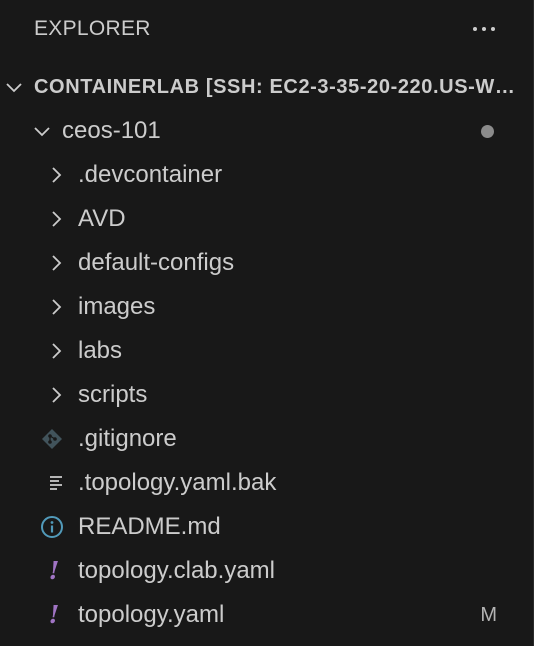 This screenshot has height=646, width=534. Describe the element at coordinates (488, 614) in the screenshot. I see `git-modified-badge: M` at that location.